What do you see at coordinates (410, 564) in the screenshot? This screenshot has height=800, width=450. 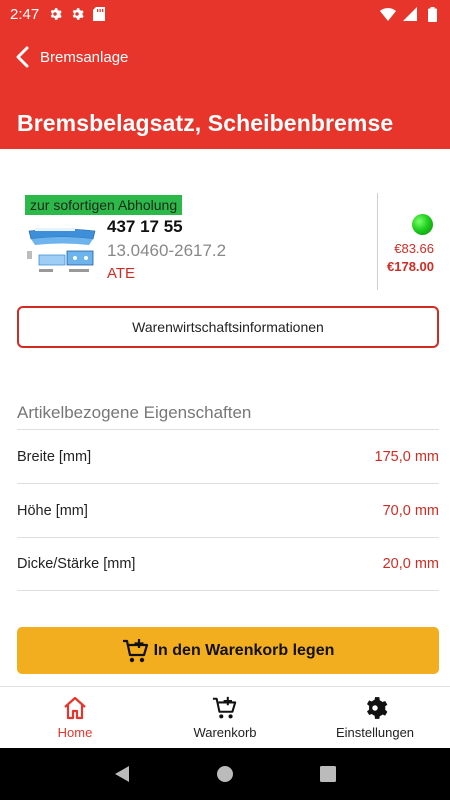 I see `property-value: 20,0 mm` at bounding box center [410, 564].